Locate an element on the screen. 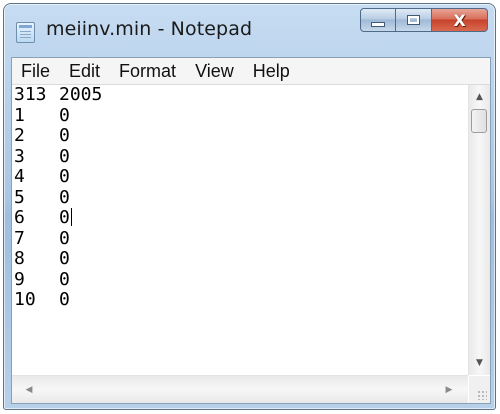 This screenshot has height=414, width=500. line-col-1: 1 is located at coordinates (19, 115).